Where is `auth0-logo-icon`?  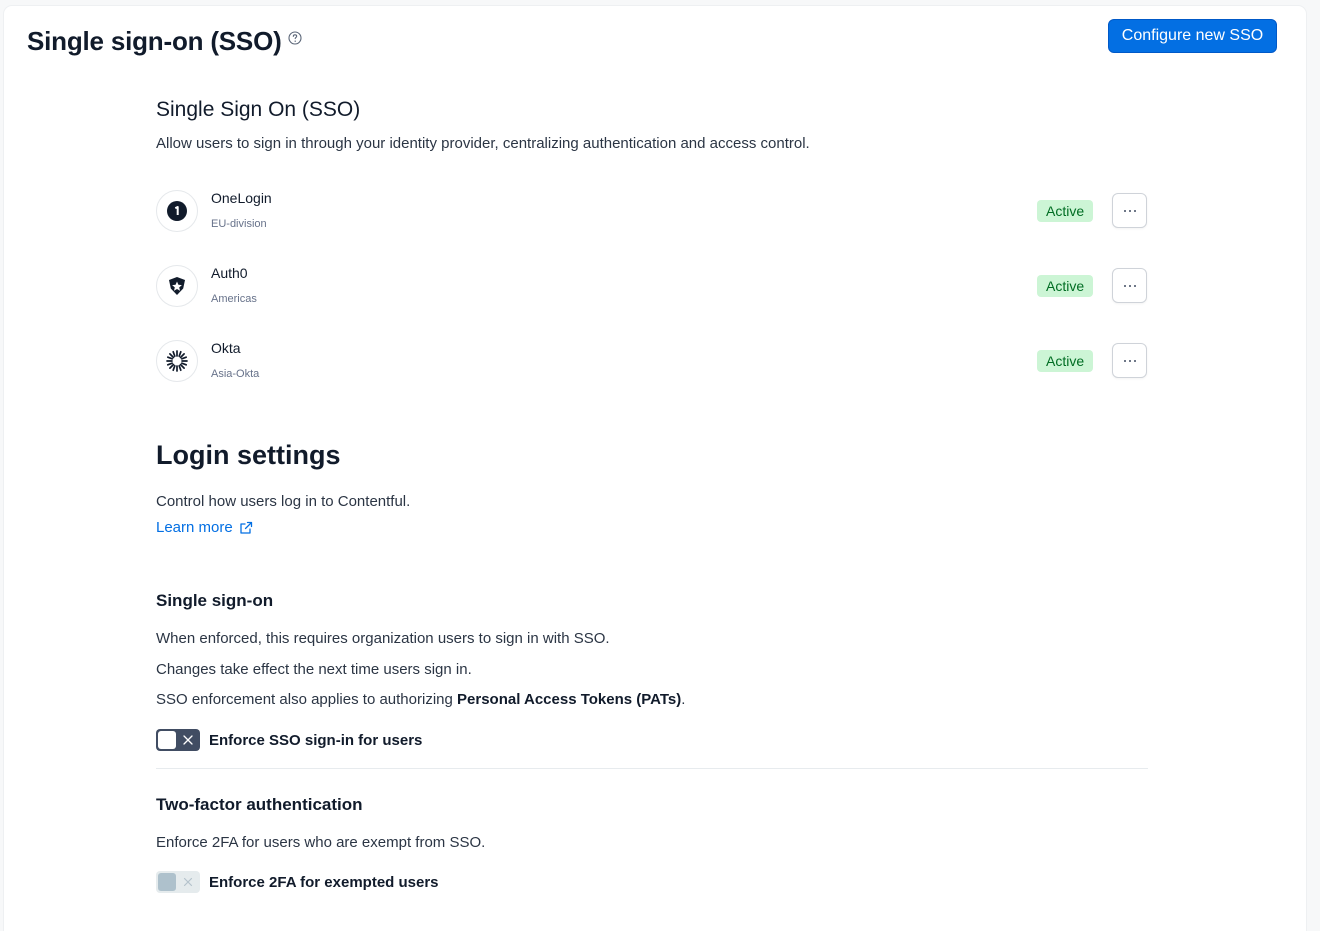 auth0-logo-icon is located at coordinates (177, 286).